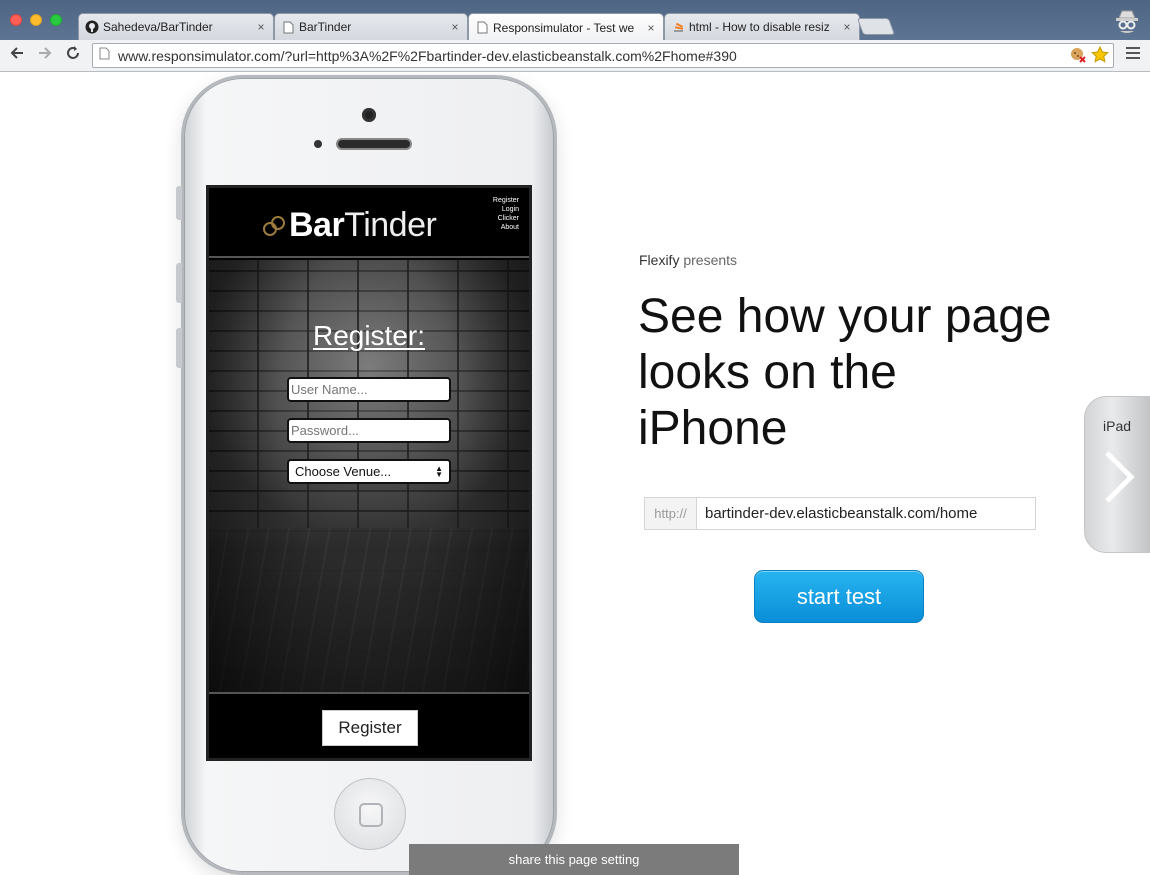 The height and width of the screenshot is (875, 1150). Describe the element at coordinates (370, 728) in the screenshot. I see `register-button: Register` at that location.